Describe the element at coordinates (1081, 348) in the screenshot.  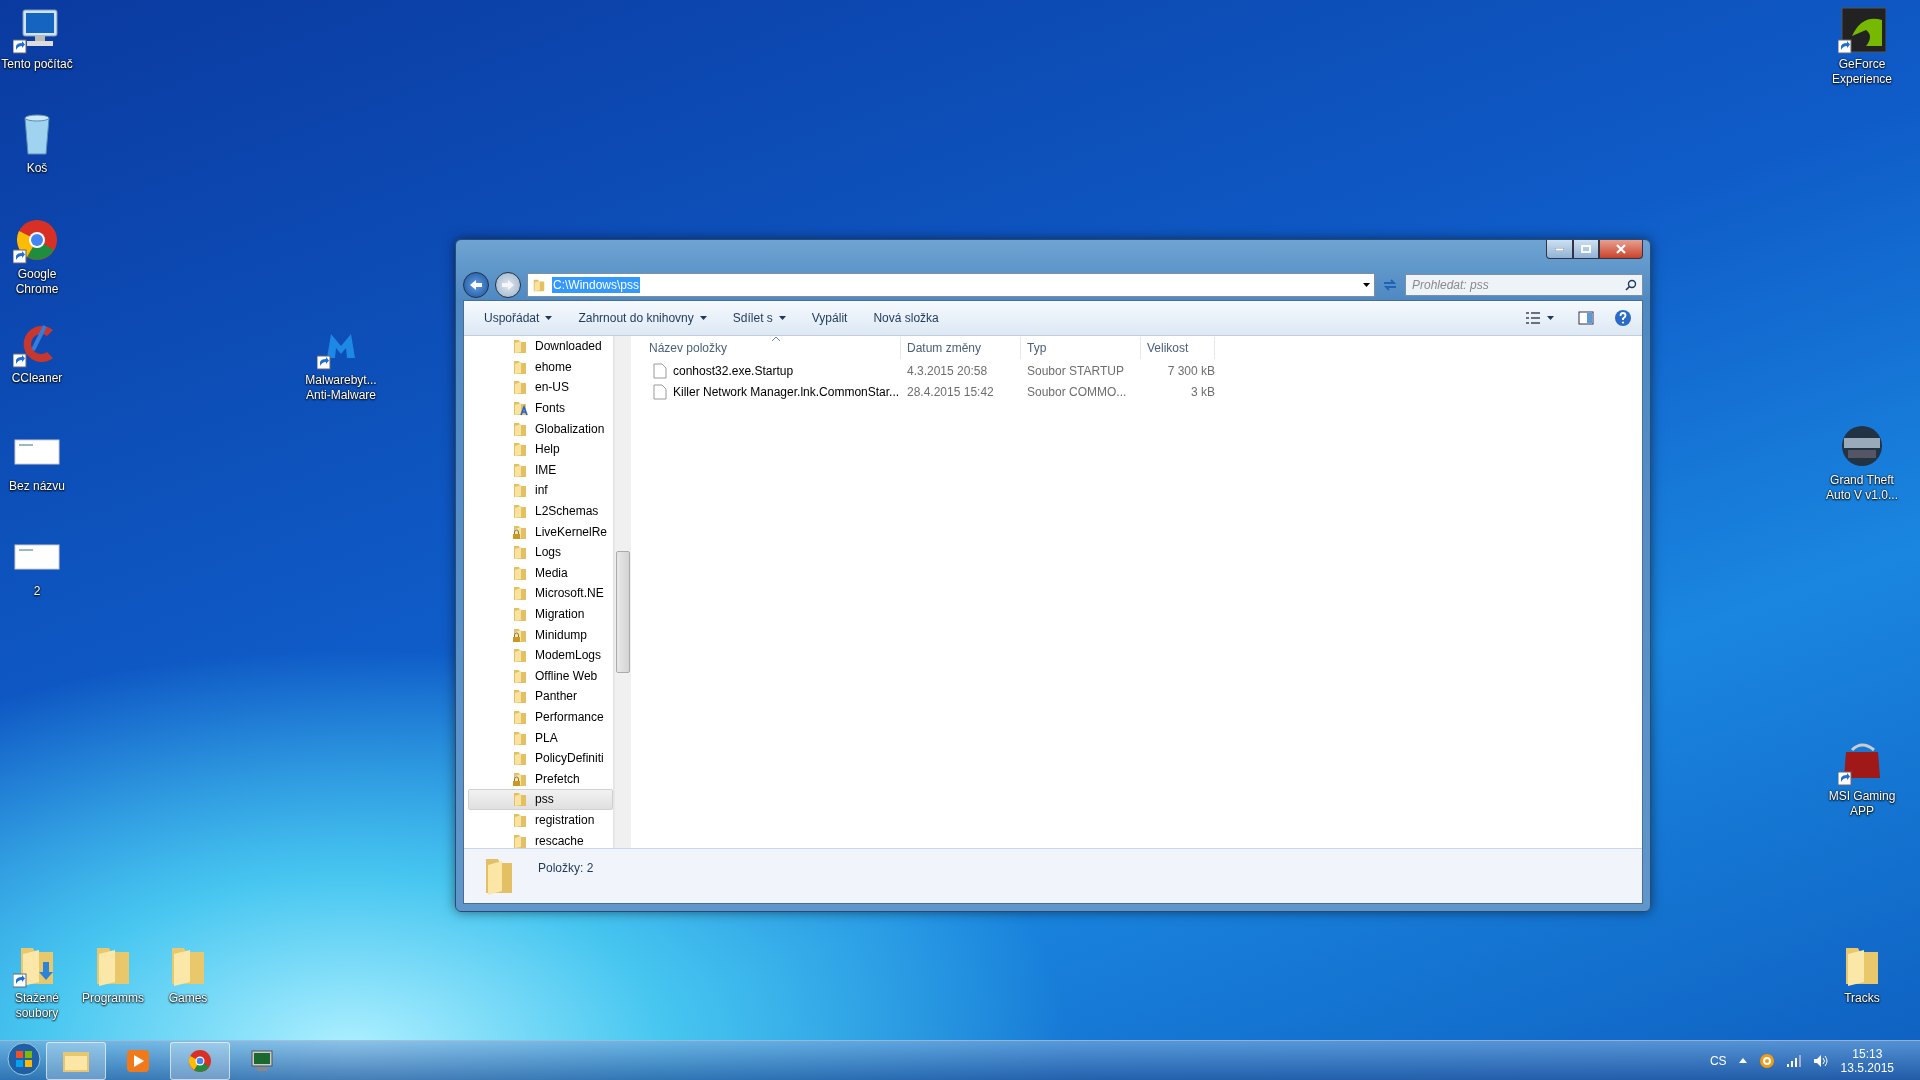
I see `column-header: Typ` at that location.